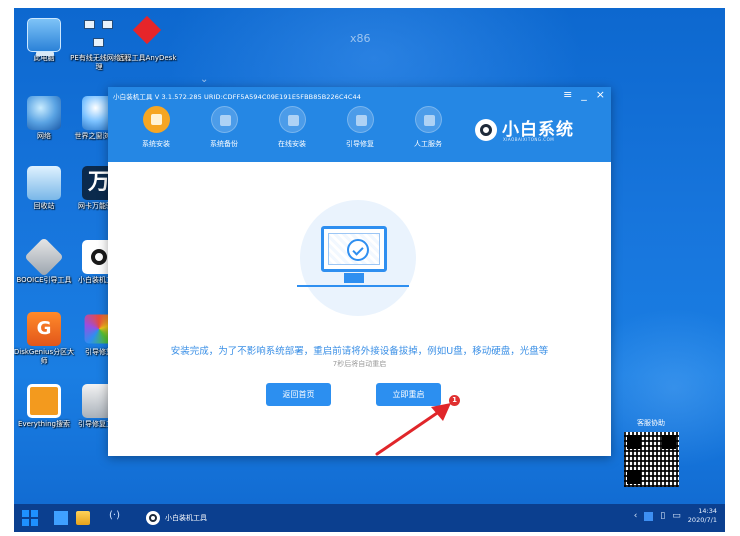 The image size is (740, 536). Describe the element at coordinates (567, 94) in the screenshot. I see `menu-icon: ≡` at that location.